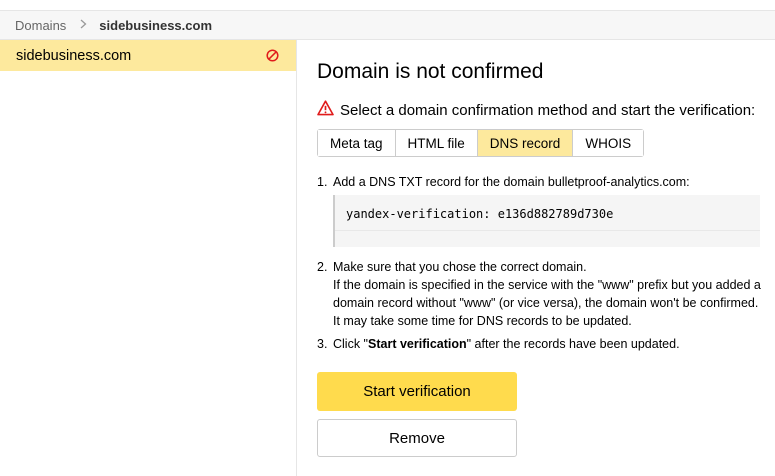 The width and height of the screenshot is (775, 476). Describe the element at coordinates (547, 213) in the screenshot. I see `dns-record-value: yandex-verification: e136d882789d730e` at that location.